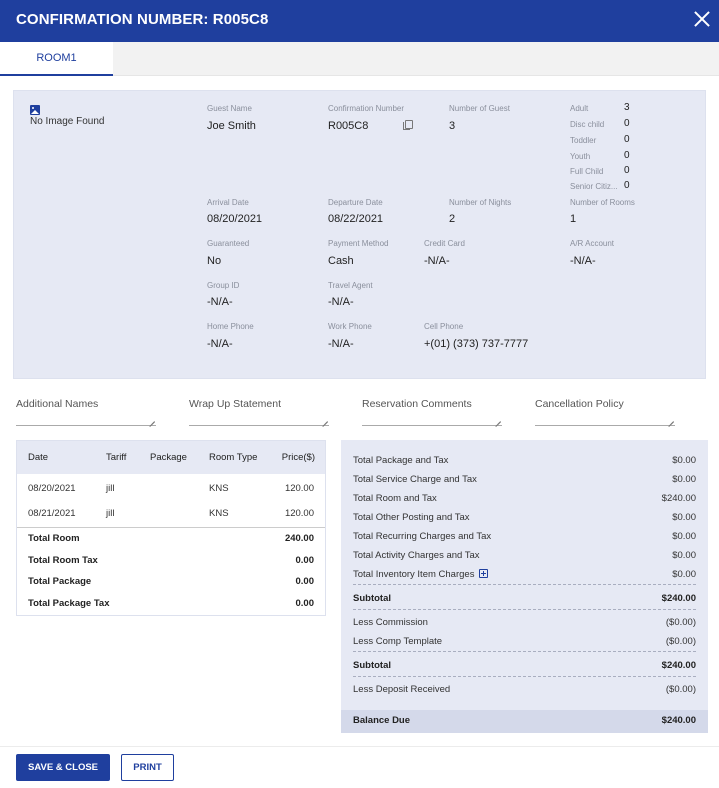 This screenshot has width=719, height=788. Describe the element at coordinates (147, 767) in the screenshot. I see `print-button: PRINT` at that location.